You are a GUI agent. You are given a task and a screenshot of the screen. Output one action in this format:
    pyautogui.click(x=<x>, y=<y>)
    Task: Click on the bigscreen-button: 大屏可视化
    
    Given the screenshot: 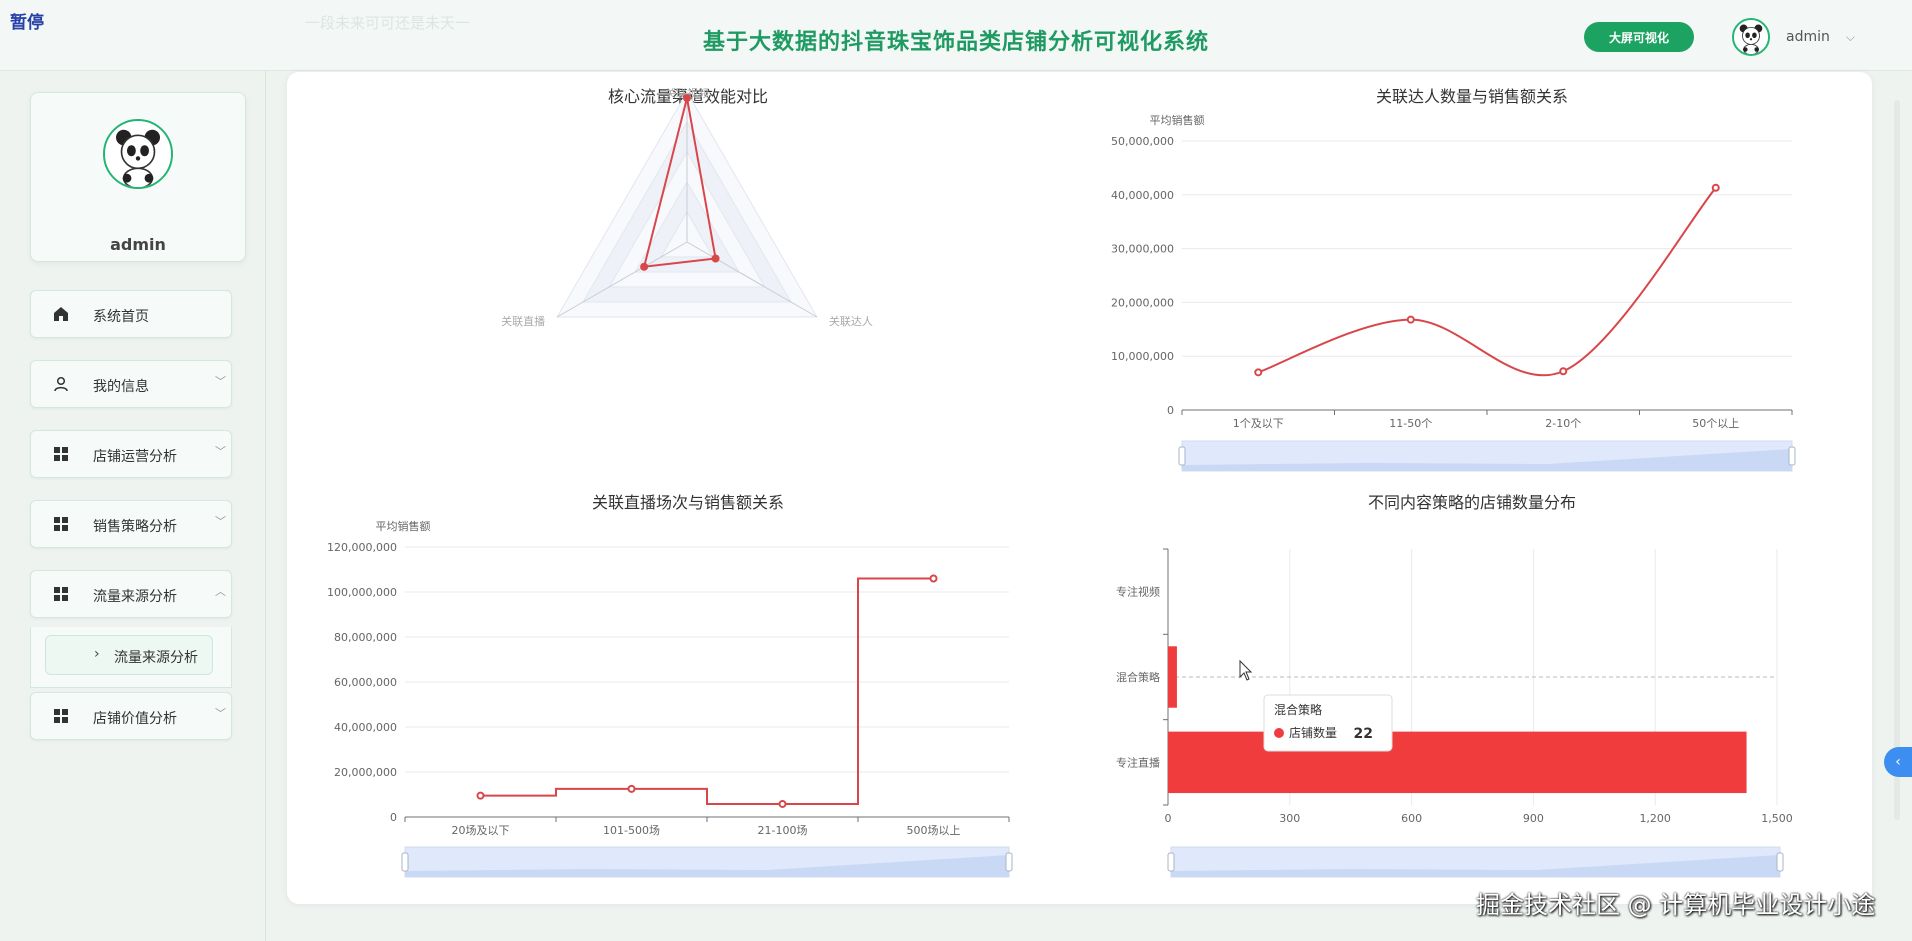 What is the action you would take?
    pyautogui.click(x=1639, y=37)
    